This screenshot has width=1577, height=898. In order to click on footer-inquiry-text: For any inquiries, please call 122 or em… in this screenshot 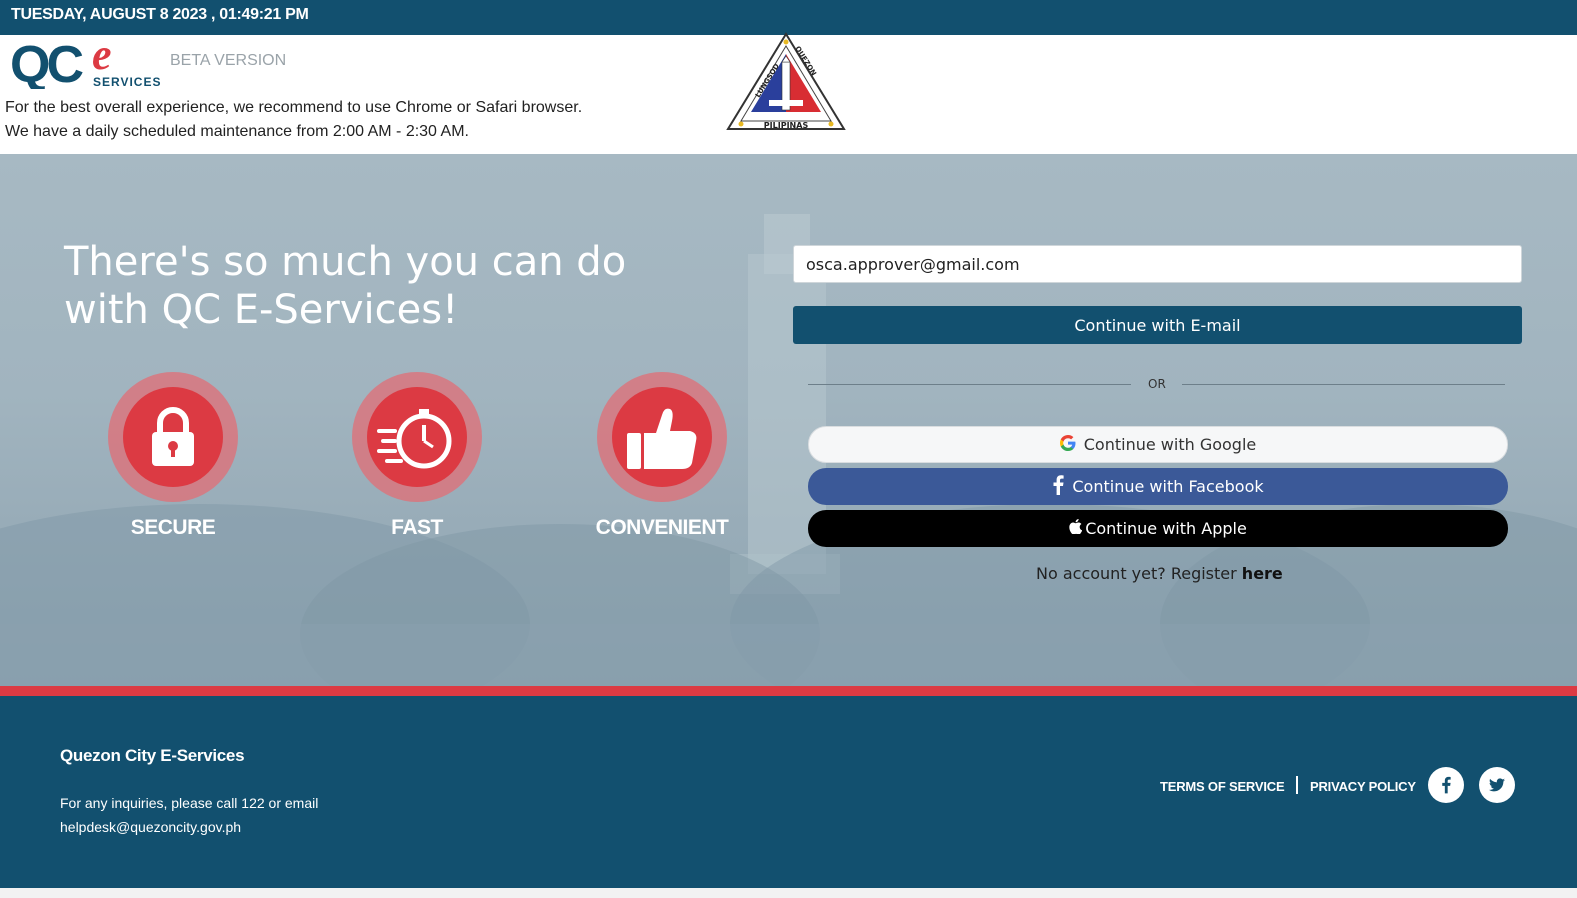, I will do `click(189, 803)`.